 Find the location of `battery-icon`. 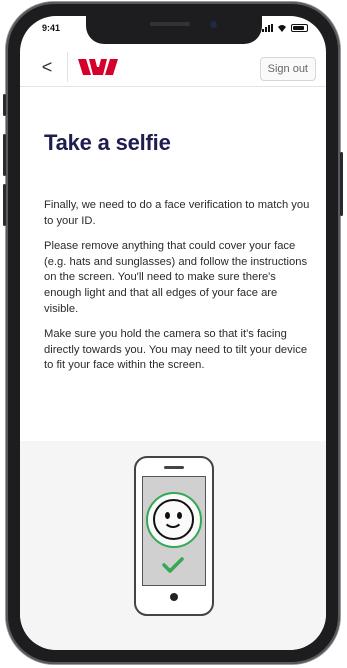

battery-icon is located at coordinates (299, 28).